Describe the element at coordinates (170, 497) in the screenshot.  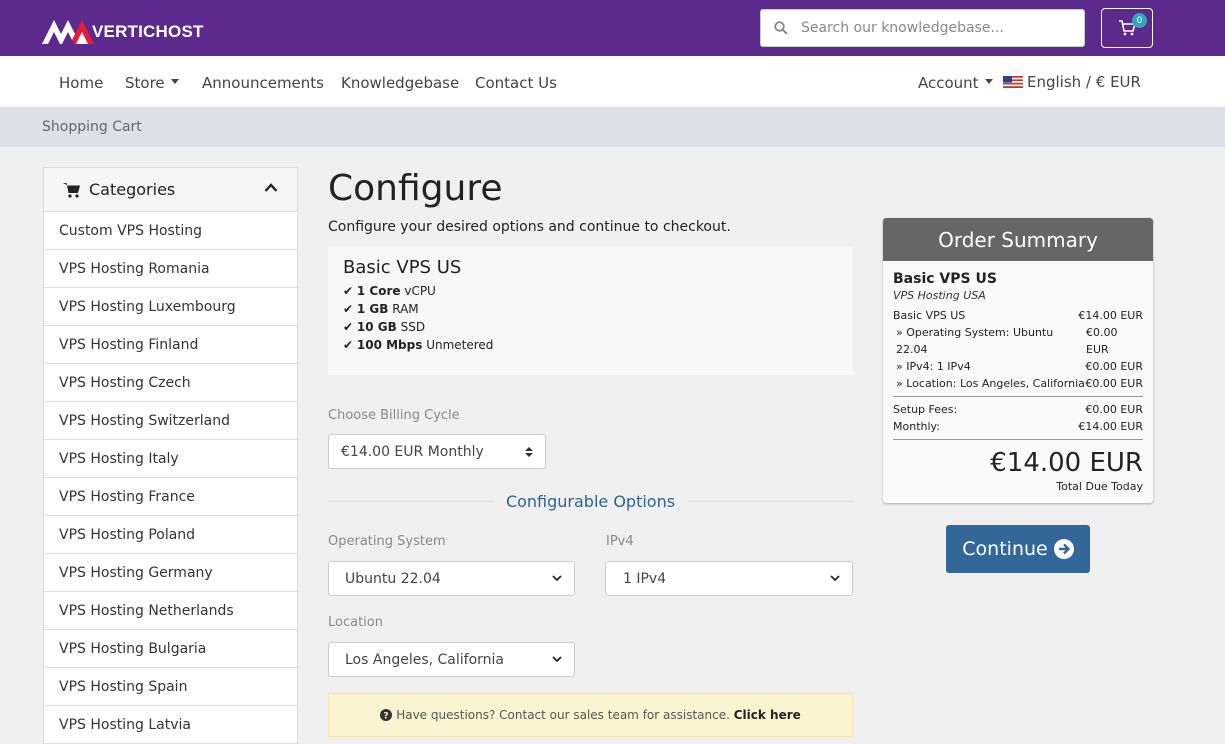
I see `sidebar-item-france: VPS Hosting France` at that location.